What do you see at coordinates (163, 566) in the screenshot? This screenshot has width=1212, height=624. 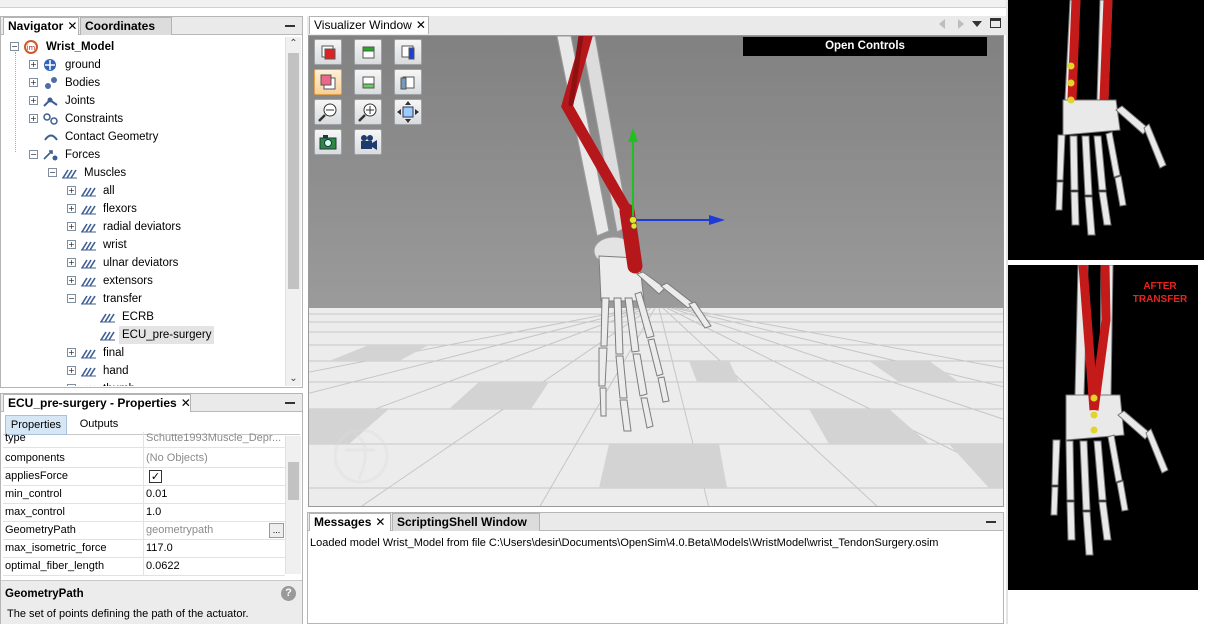 I see `property-value: 0.0622` at bounding box center [163, 566].